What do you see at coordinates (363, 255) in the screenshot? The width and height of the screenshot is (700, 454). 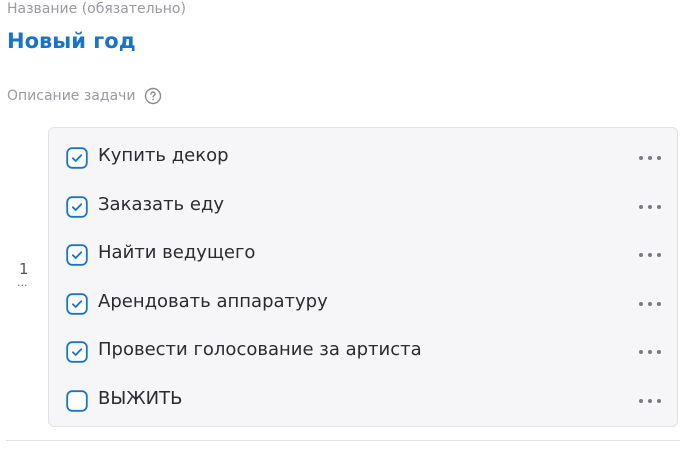 I see `checklist-item: Найти ведущего` at bounding box center [363, 255].